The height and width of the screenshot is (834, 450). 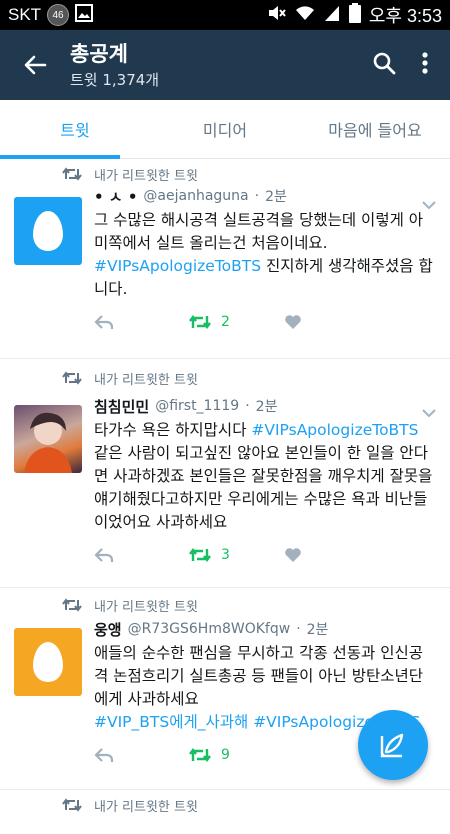 I want to click on image-notification-icon, so click(x=84, y=15).